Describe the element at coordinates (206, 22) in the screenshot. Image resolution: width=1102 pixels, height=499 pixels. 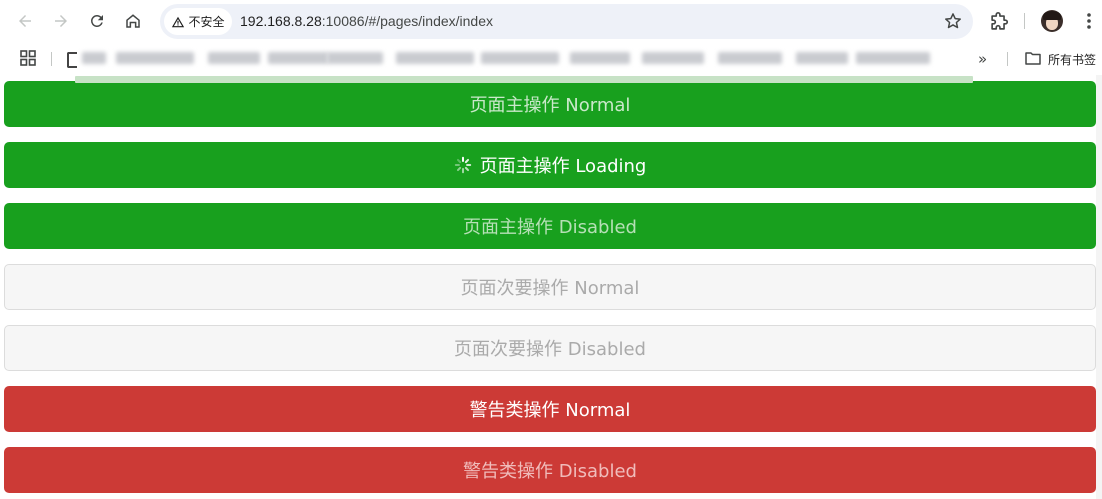
I see `security-label: 不安全` at that location.